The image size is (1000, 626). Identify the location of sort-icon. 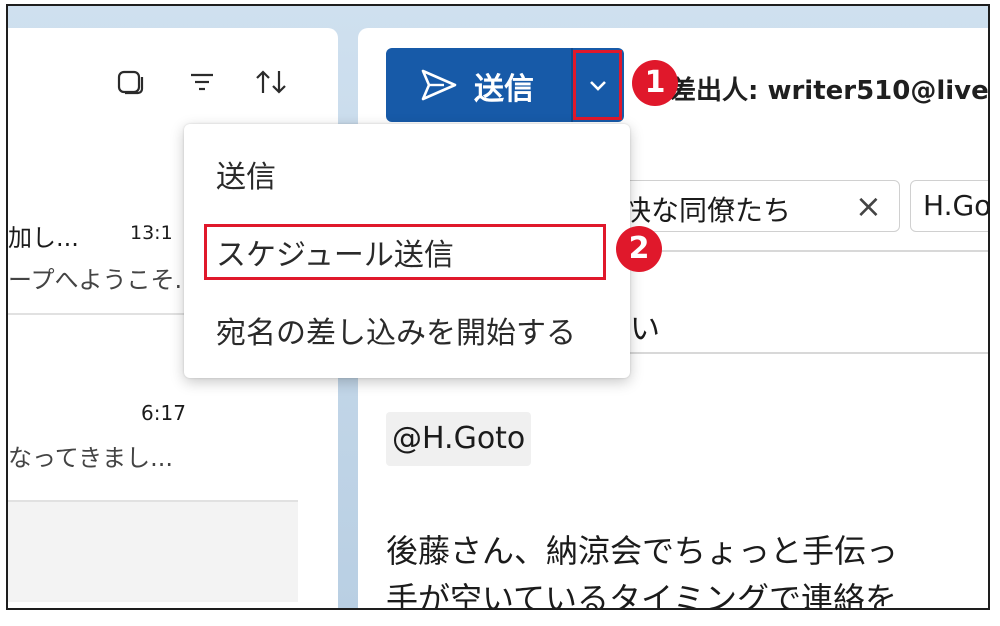
(271, 82).